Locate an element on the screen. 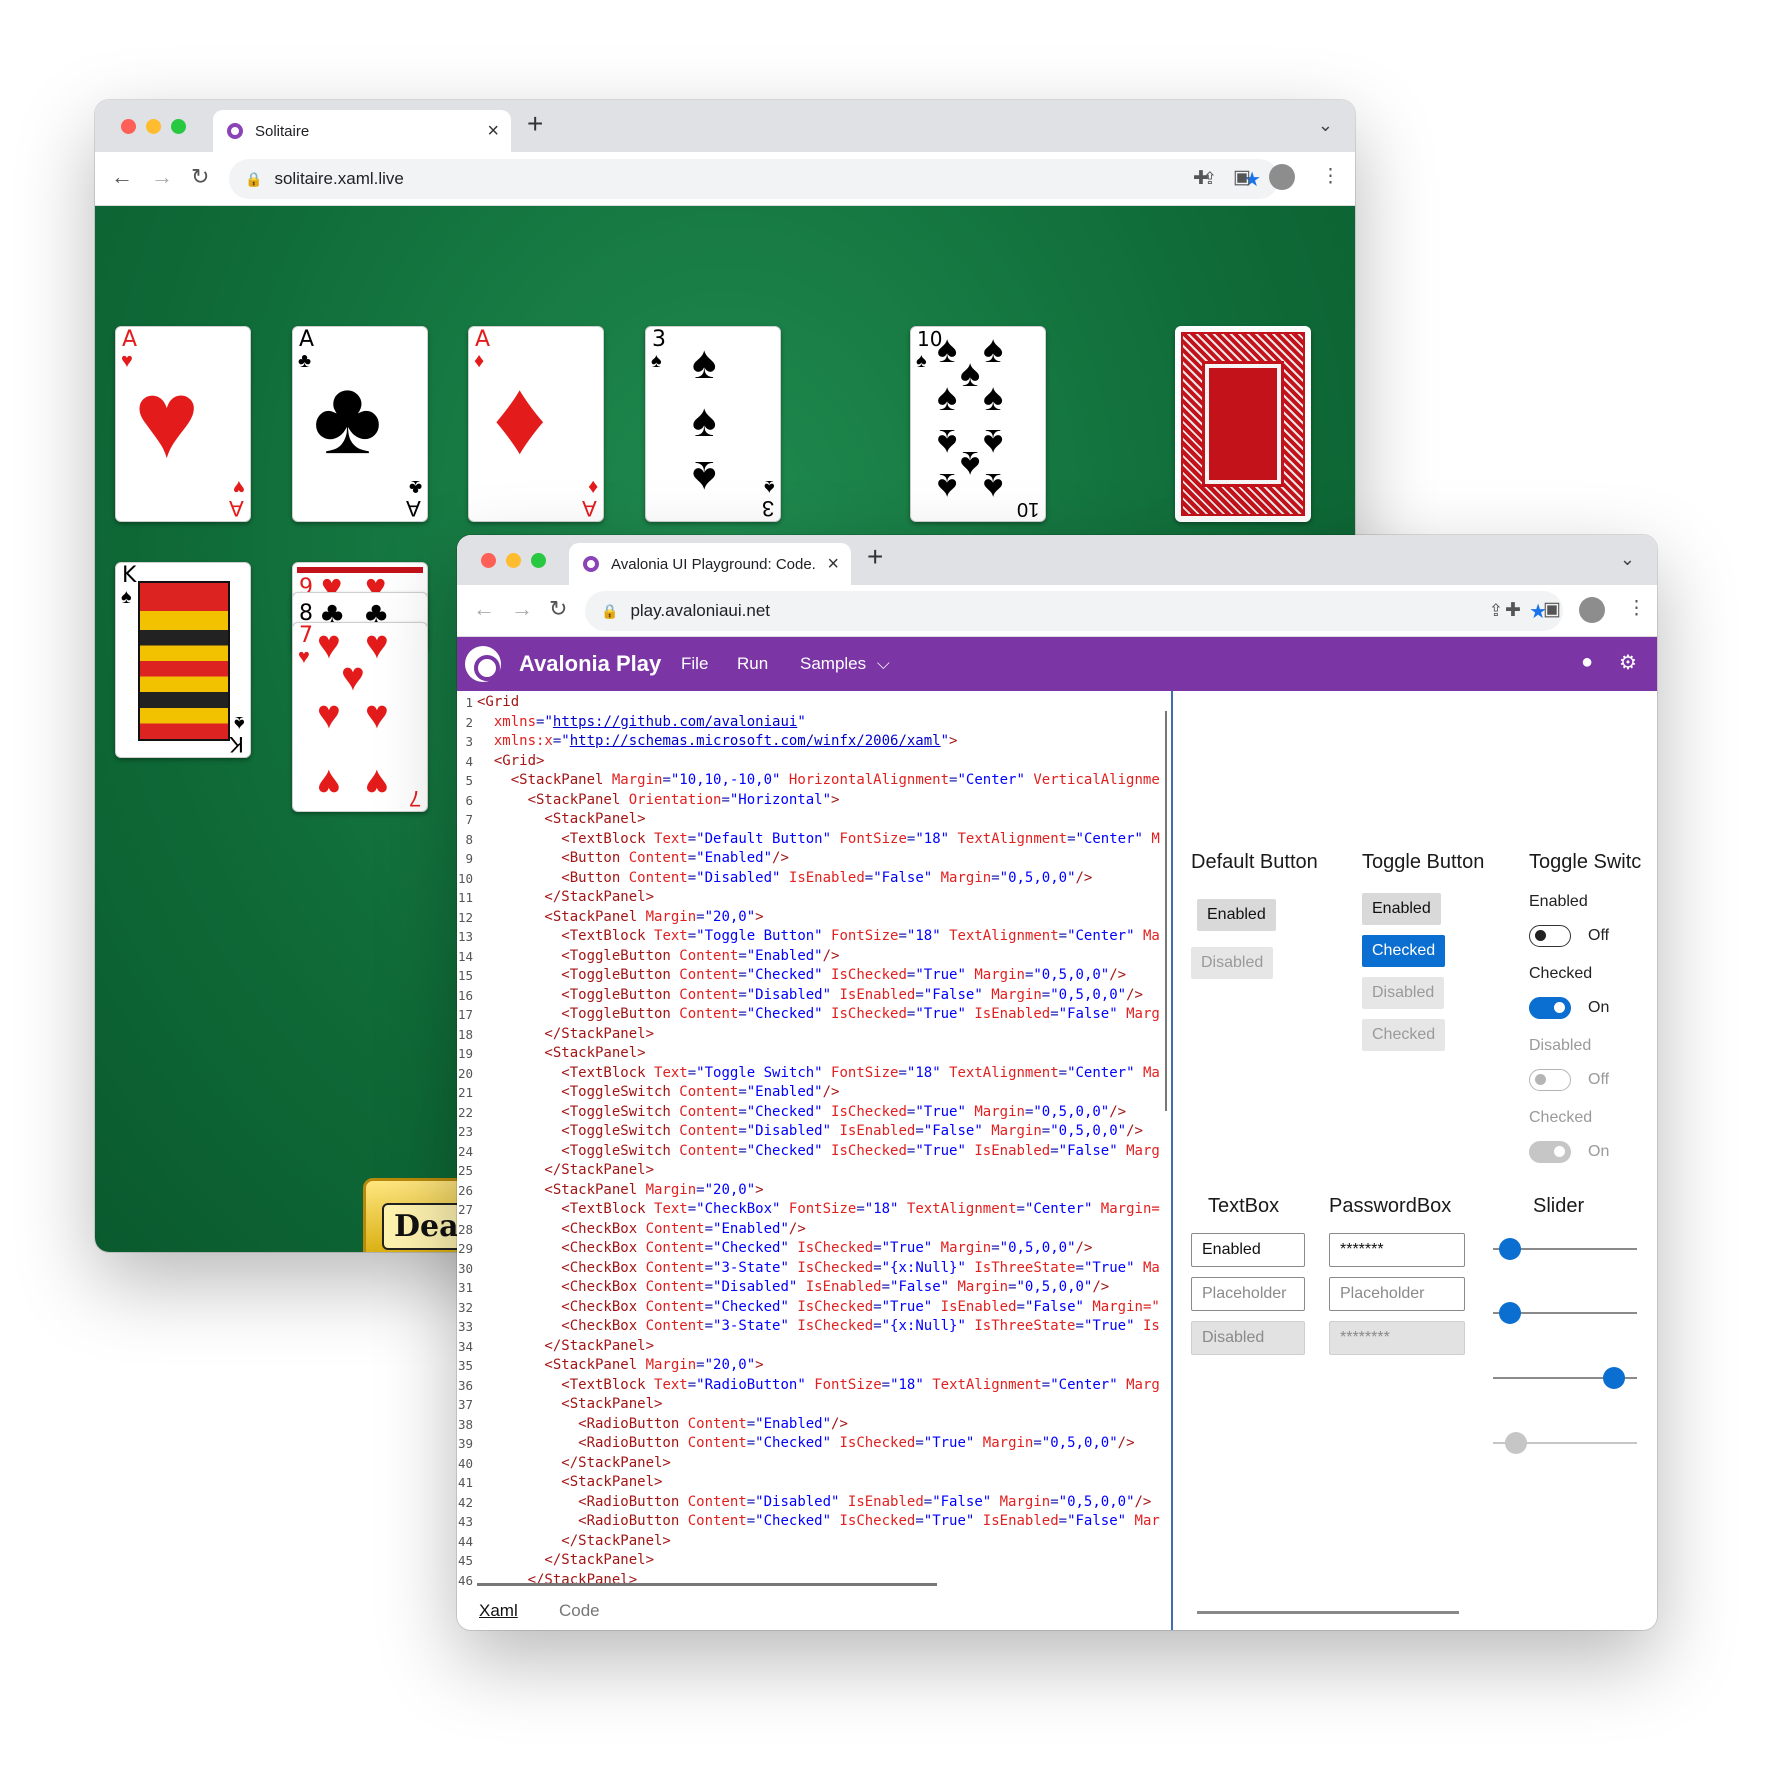  preview-hscrollbar is located at coordinates (1328, 1612).